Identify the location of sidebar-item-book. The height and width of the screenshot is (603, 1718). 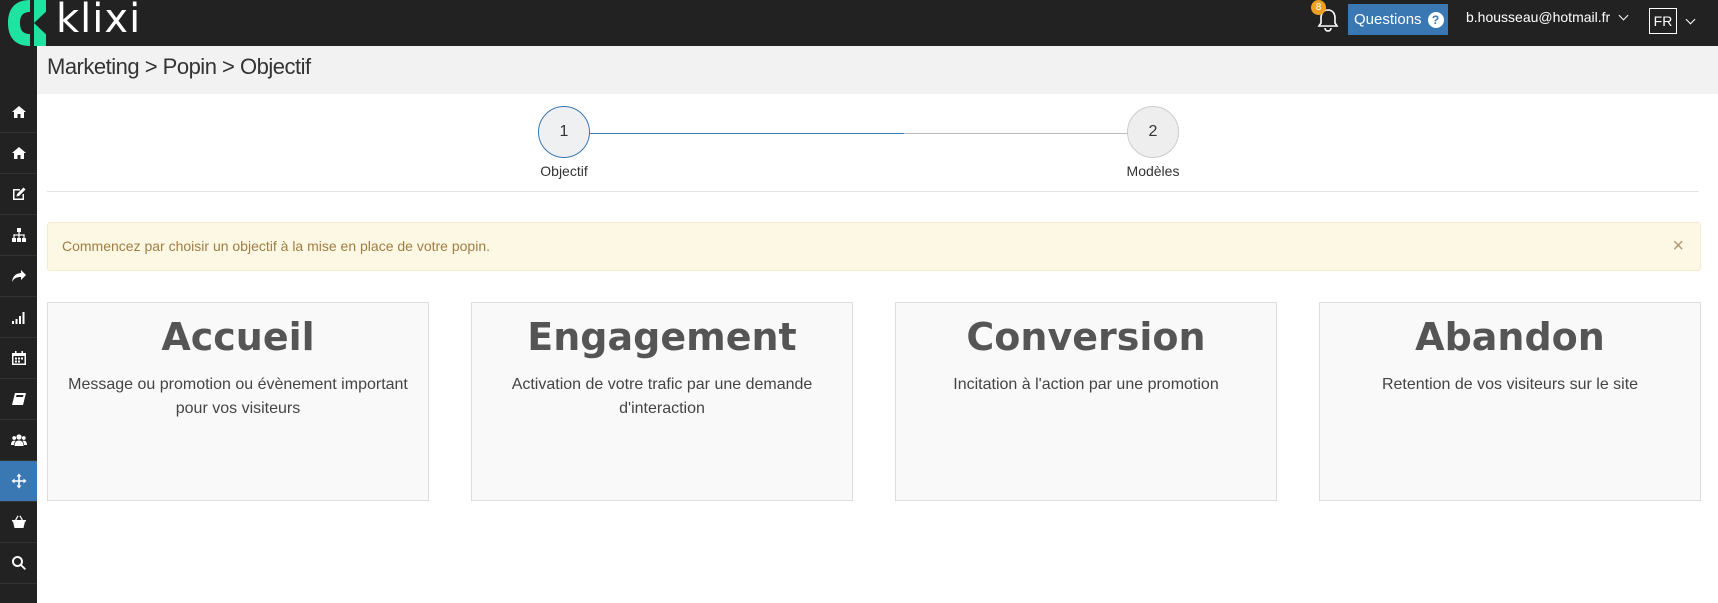
(18, 399).